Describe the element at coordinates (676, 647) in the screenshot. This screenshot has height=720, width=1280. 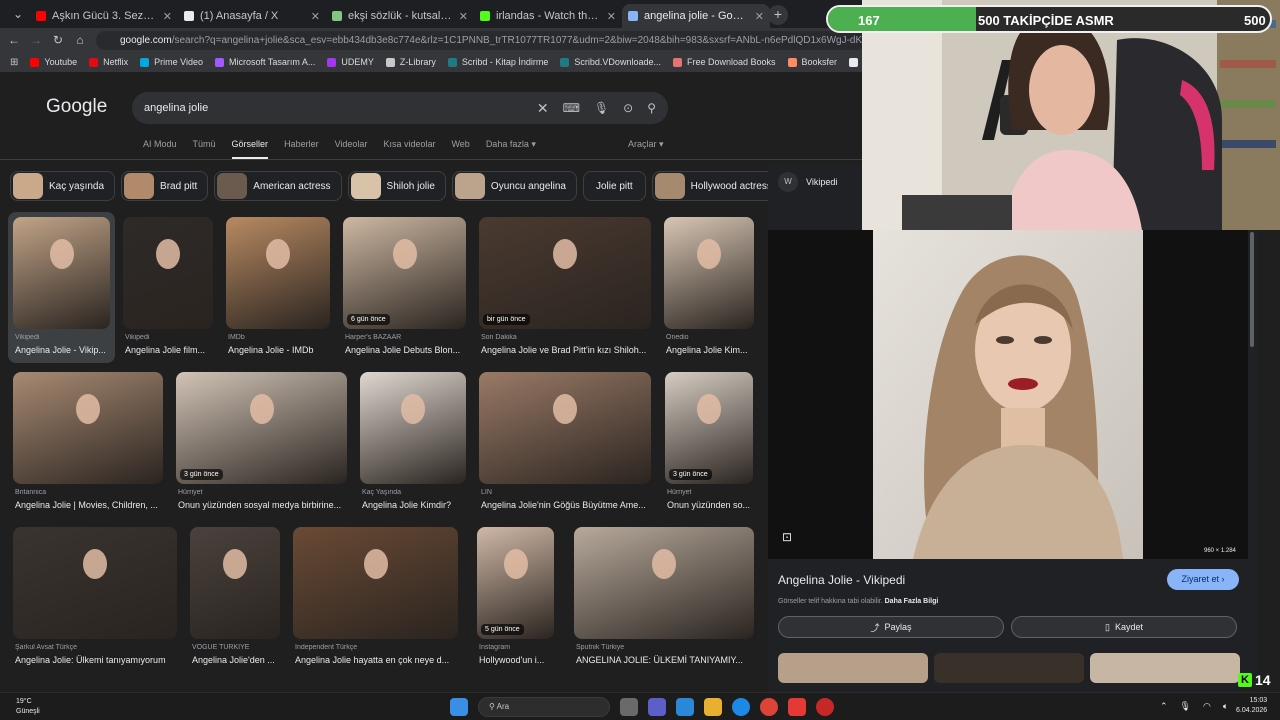
I see `result-source: Sputnik Türkiye` at that location.